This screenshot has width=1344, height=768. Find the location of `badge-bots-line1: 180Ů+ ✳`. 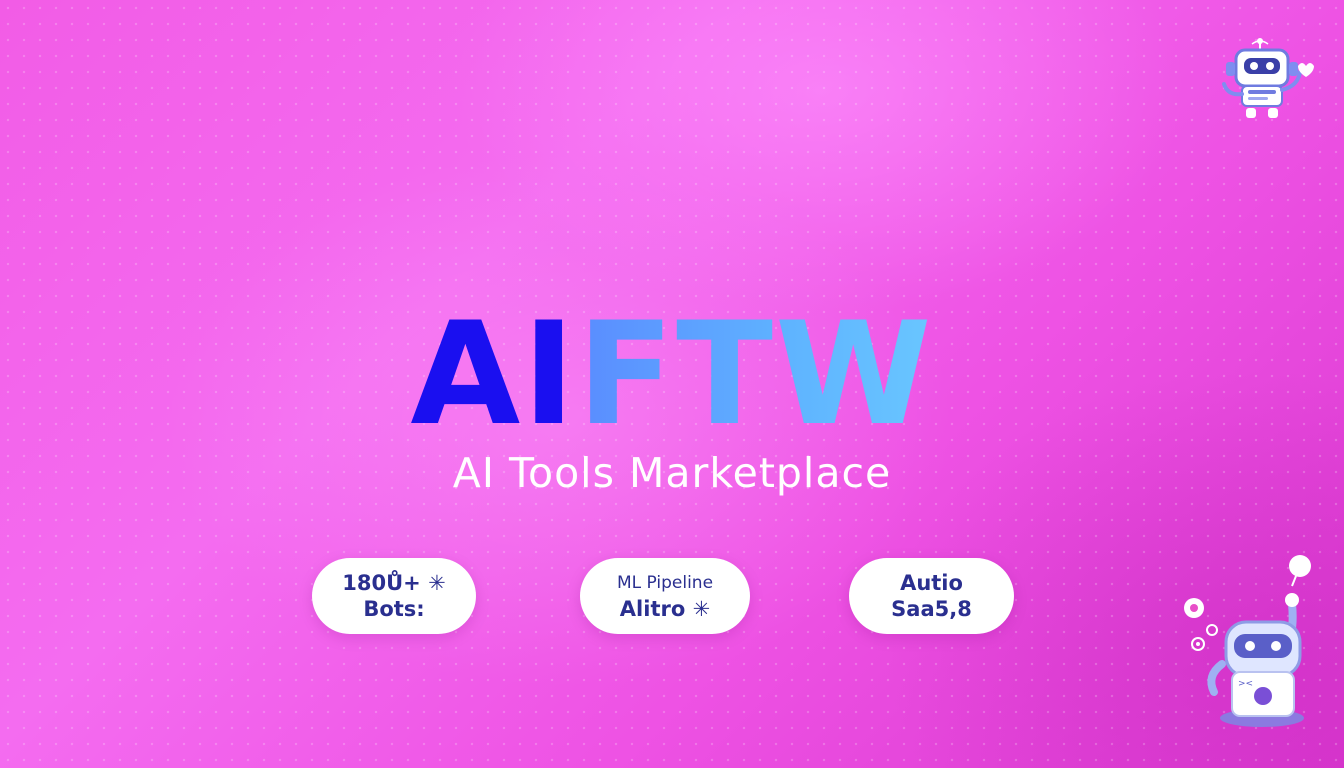

badge-bots-line1: 180Ů+ ✳ is located at coordinates (394, 582).